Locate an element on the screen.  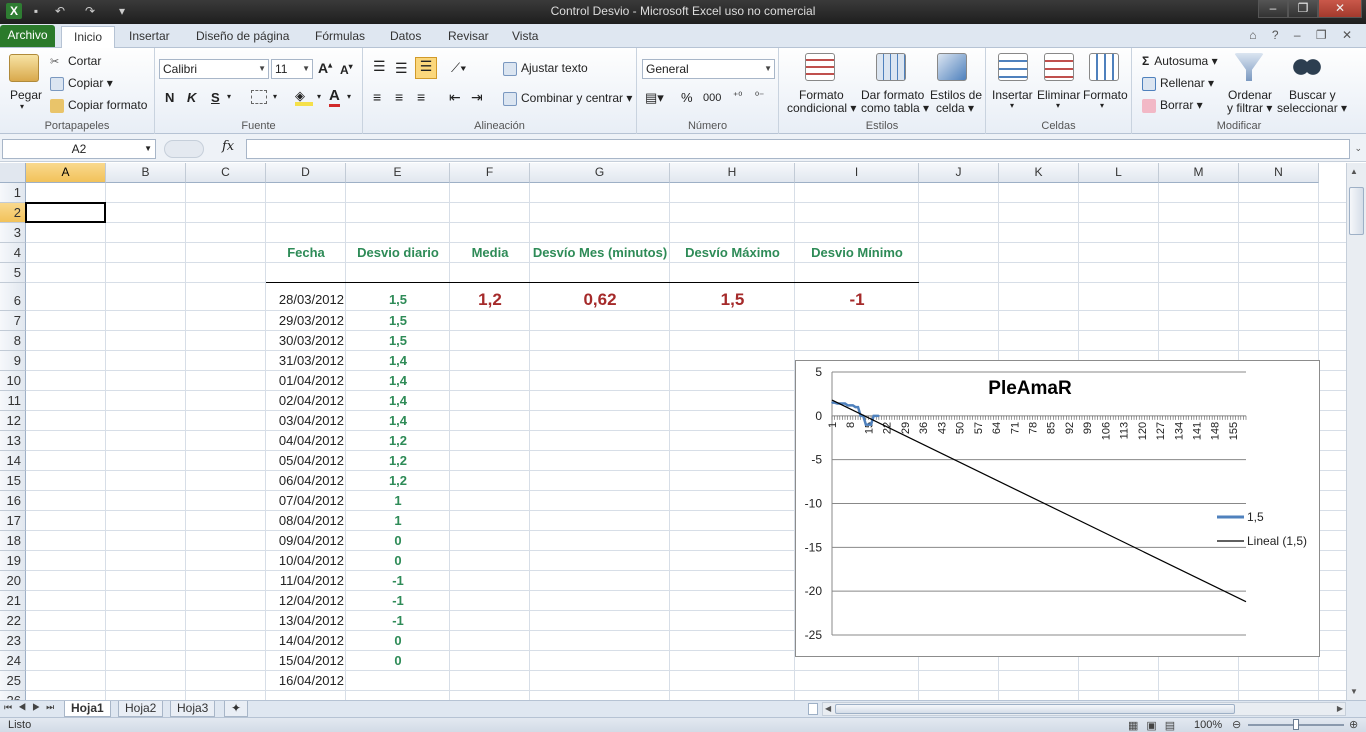
tab-vista: Vista is located at coordinates (525, 37).